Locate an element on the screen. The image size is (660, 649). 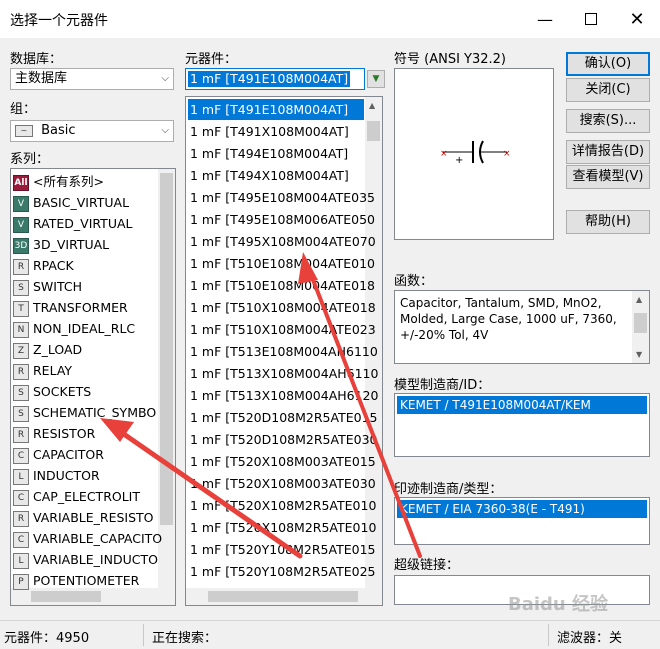
chevron-down-icon: ⌵ is located at coordinates (165, 130).